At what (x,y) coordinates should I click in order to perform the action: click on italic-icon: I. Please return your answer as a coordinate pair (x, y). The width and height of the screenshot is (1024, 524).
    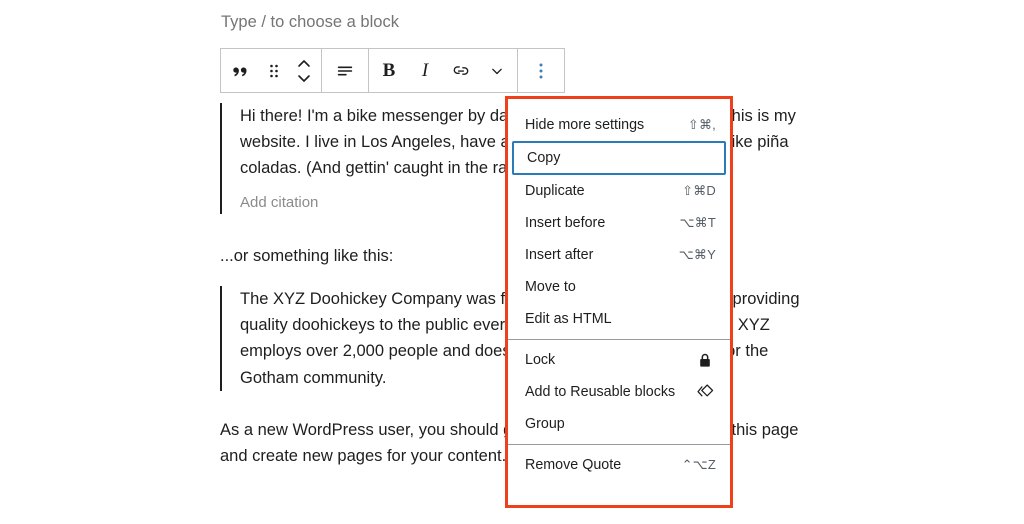
    Looking at the image, I should click on (425, 70).